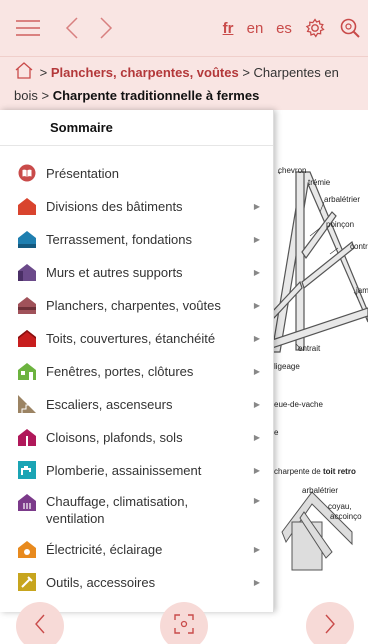  What do you see at coordinates (120, 371) in the screenshot?
I see `menu-item-label: Fenêtres, portes, clôtures` at bounding box center [120, 371].